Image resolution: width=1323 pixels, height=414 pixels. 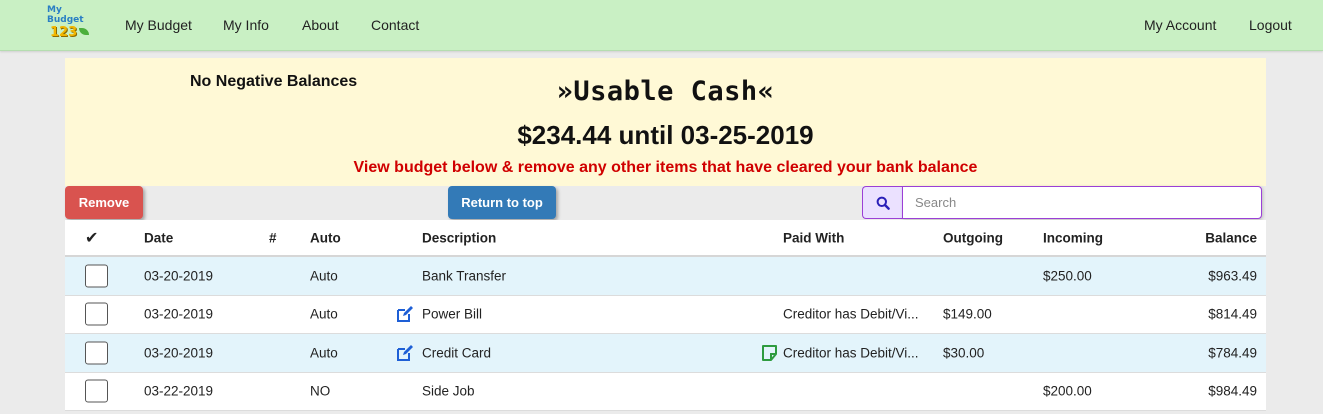 What do you see at coordinates (770, 353) in the screenshot?
I see `note-icon` at bounding box center [770, 353].